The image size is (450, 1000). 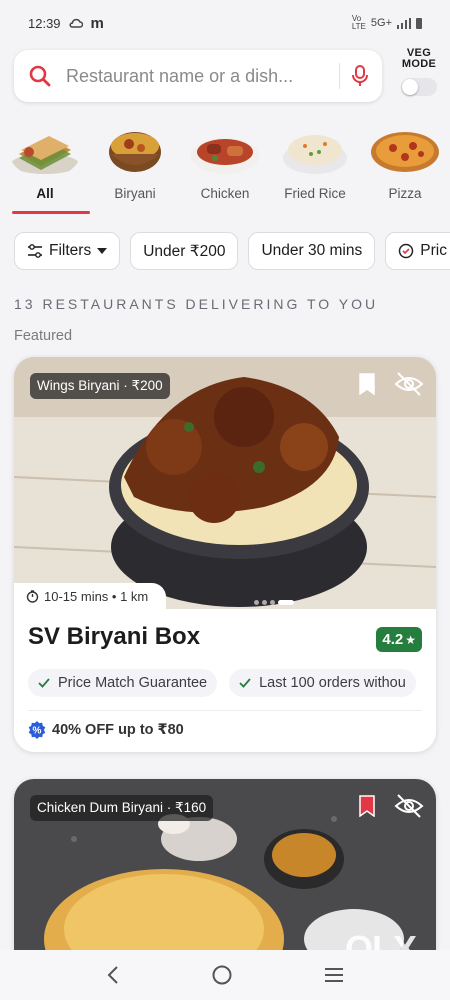 I want to click on category-biryani: Biryani, so click(x=135, y=168).